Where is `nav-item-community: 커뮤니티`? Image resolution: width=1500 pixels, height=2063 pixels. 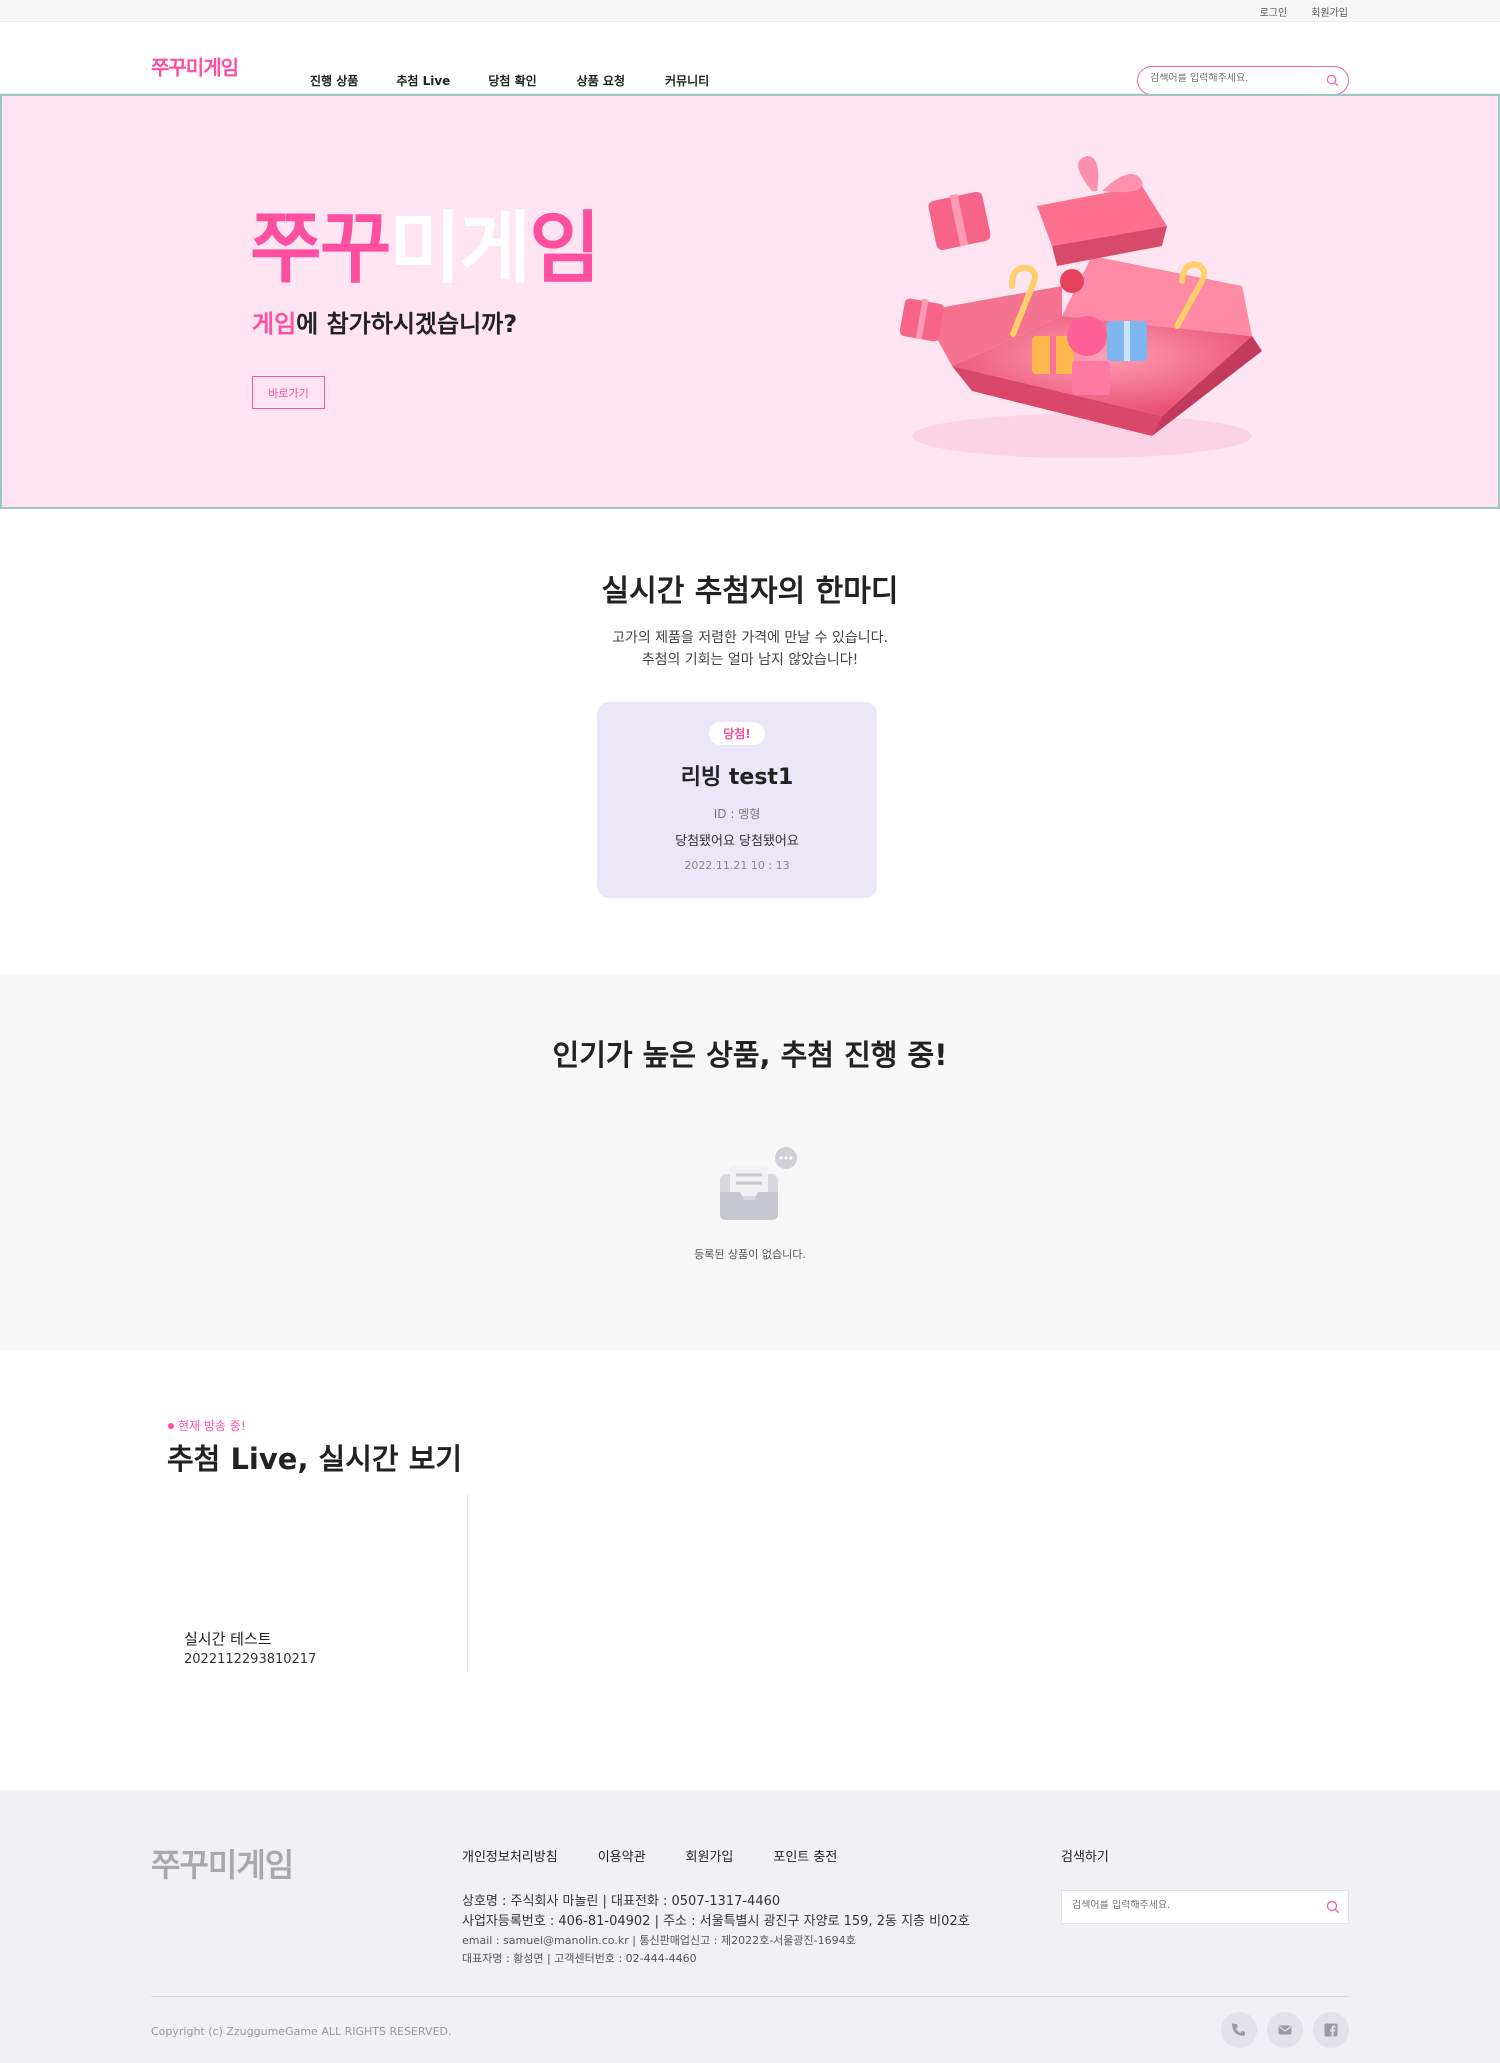 nav-item-community: 커뮤니티 is located at coordinates (687, 80).